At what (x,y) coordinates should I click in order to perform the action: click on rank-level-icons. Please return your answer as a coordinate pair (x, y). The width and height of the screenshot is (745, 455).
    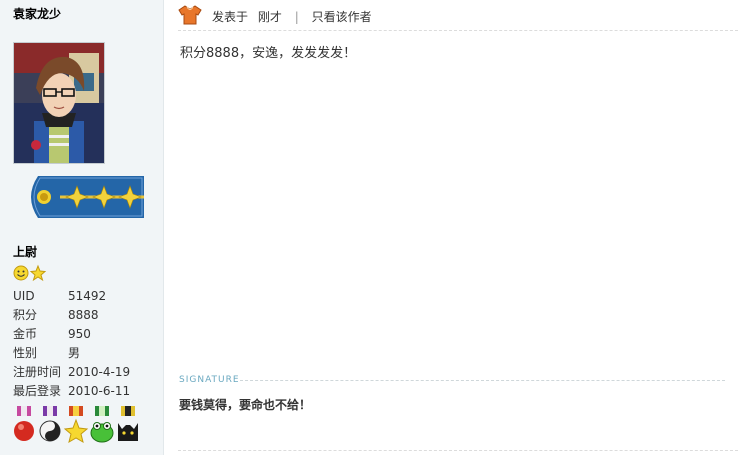
    Looking at the image, I should click on (31, 273).